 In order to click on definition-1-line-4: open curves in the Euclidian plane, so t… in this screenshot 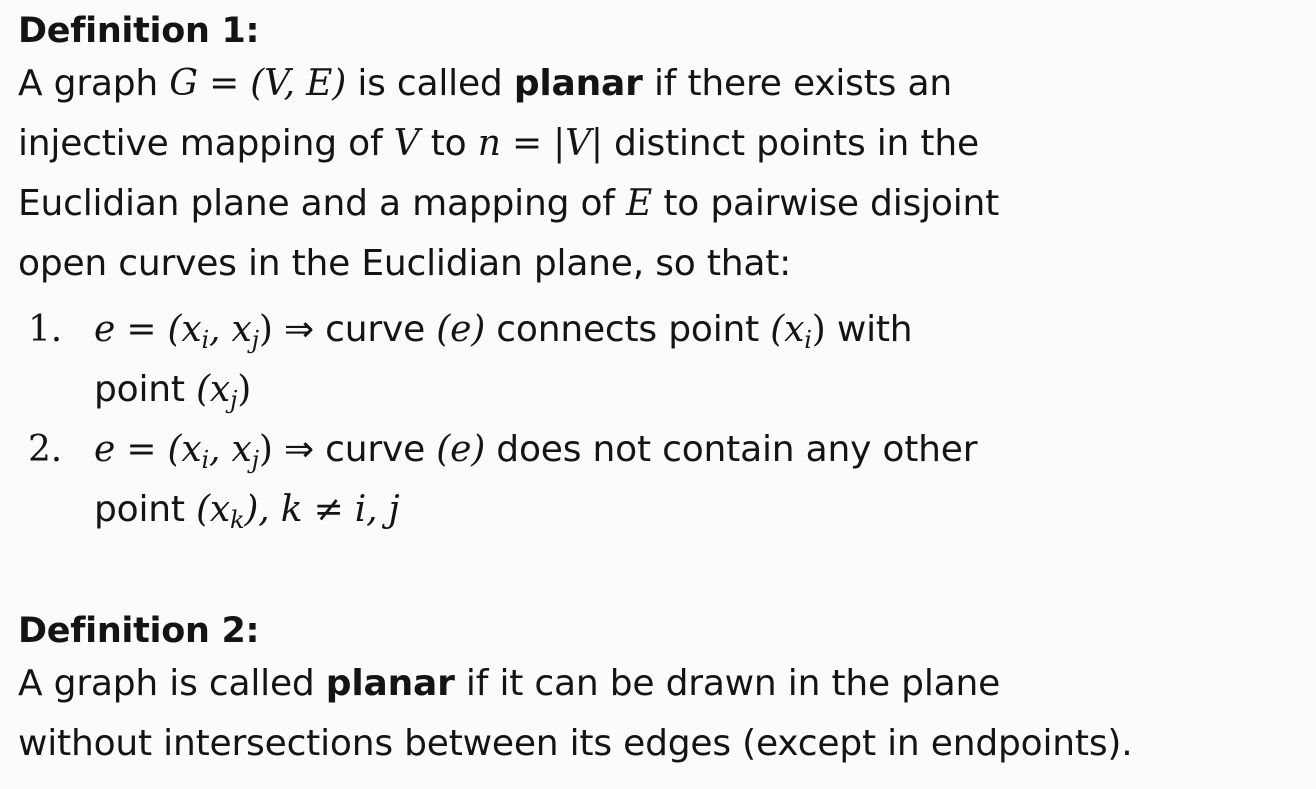, I will do `click(405, 263)`.